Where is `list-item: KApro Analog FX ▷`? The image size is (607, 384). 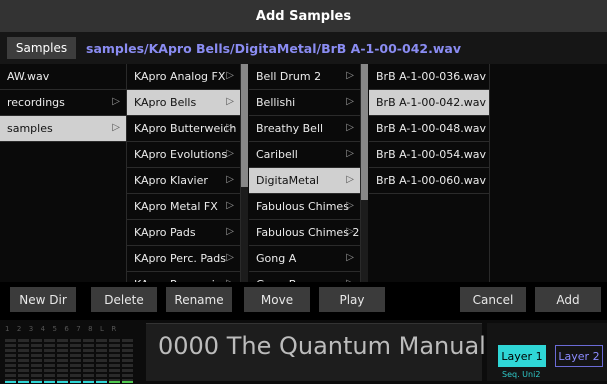 list-item: KApro Analog FX ▷ is located at coordinates (183, 77).